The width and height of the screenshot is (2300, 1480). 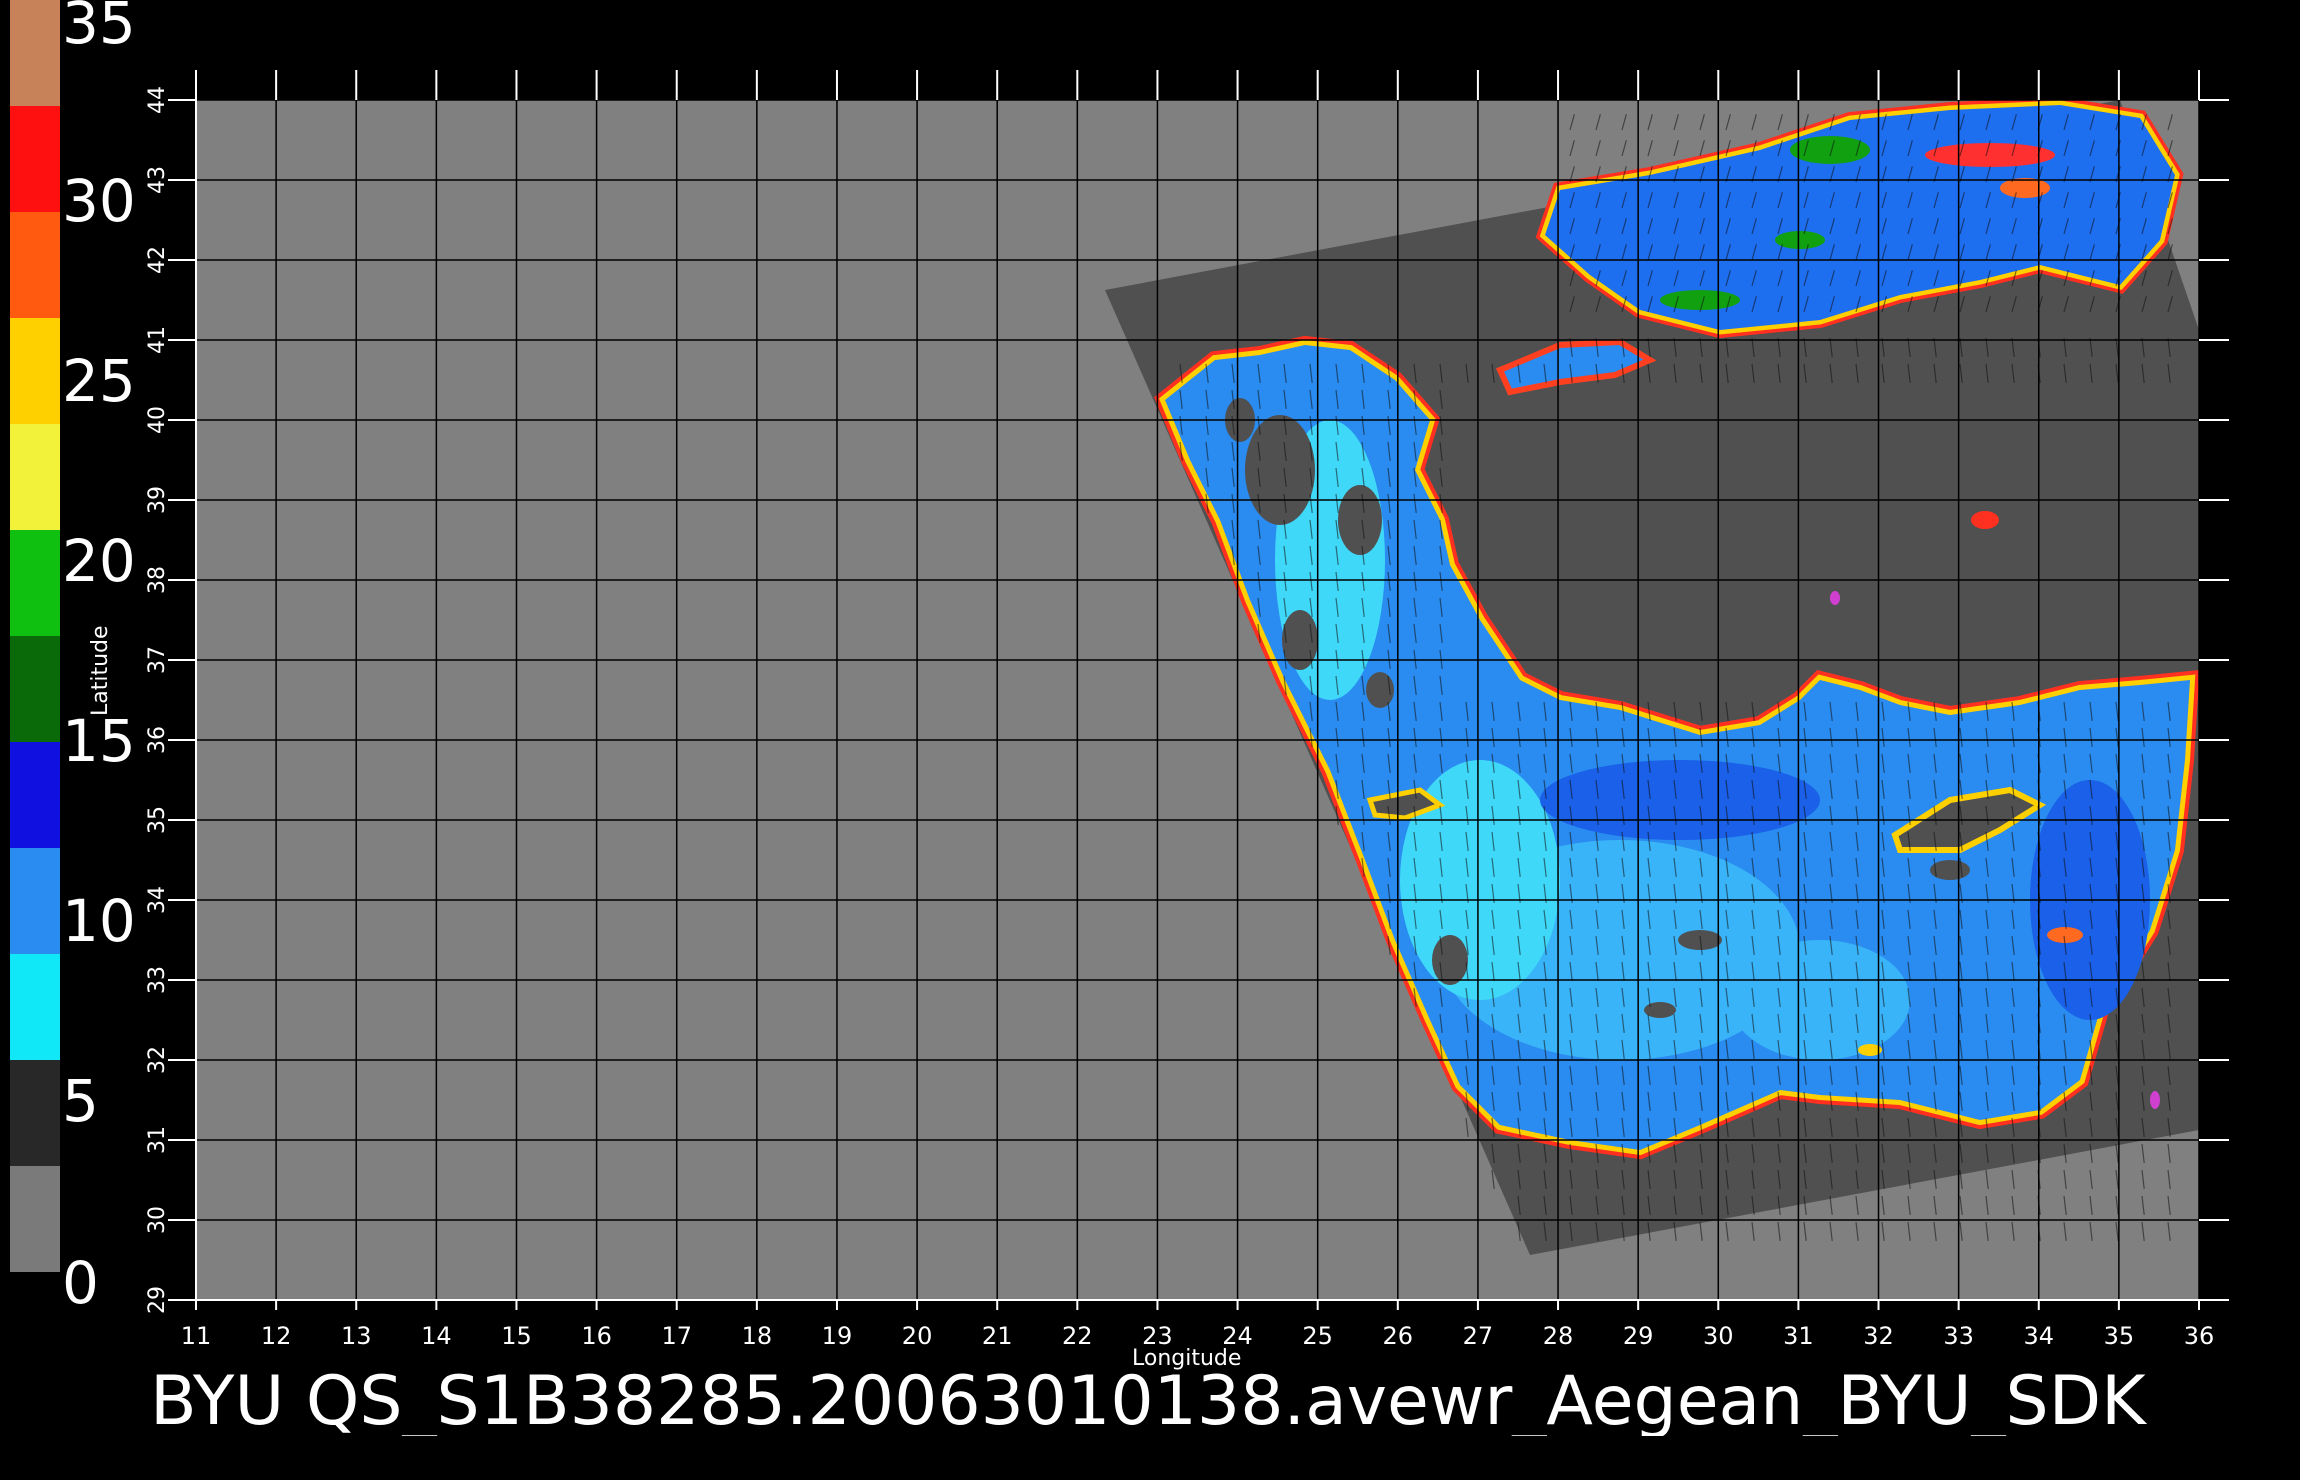 What do you see at coordinates (1958, 1336) in the screenshot?
I see `x-tick-label-33: 33` at bounding box center [1958, 1336].